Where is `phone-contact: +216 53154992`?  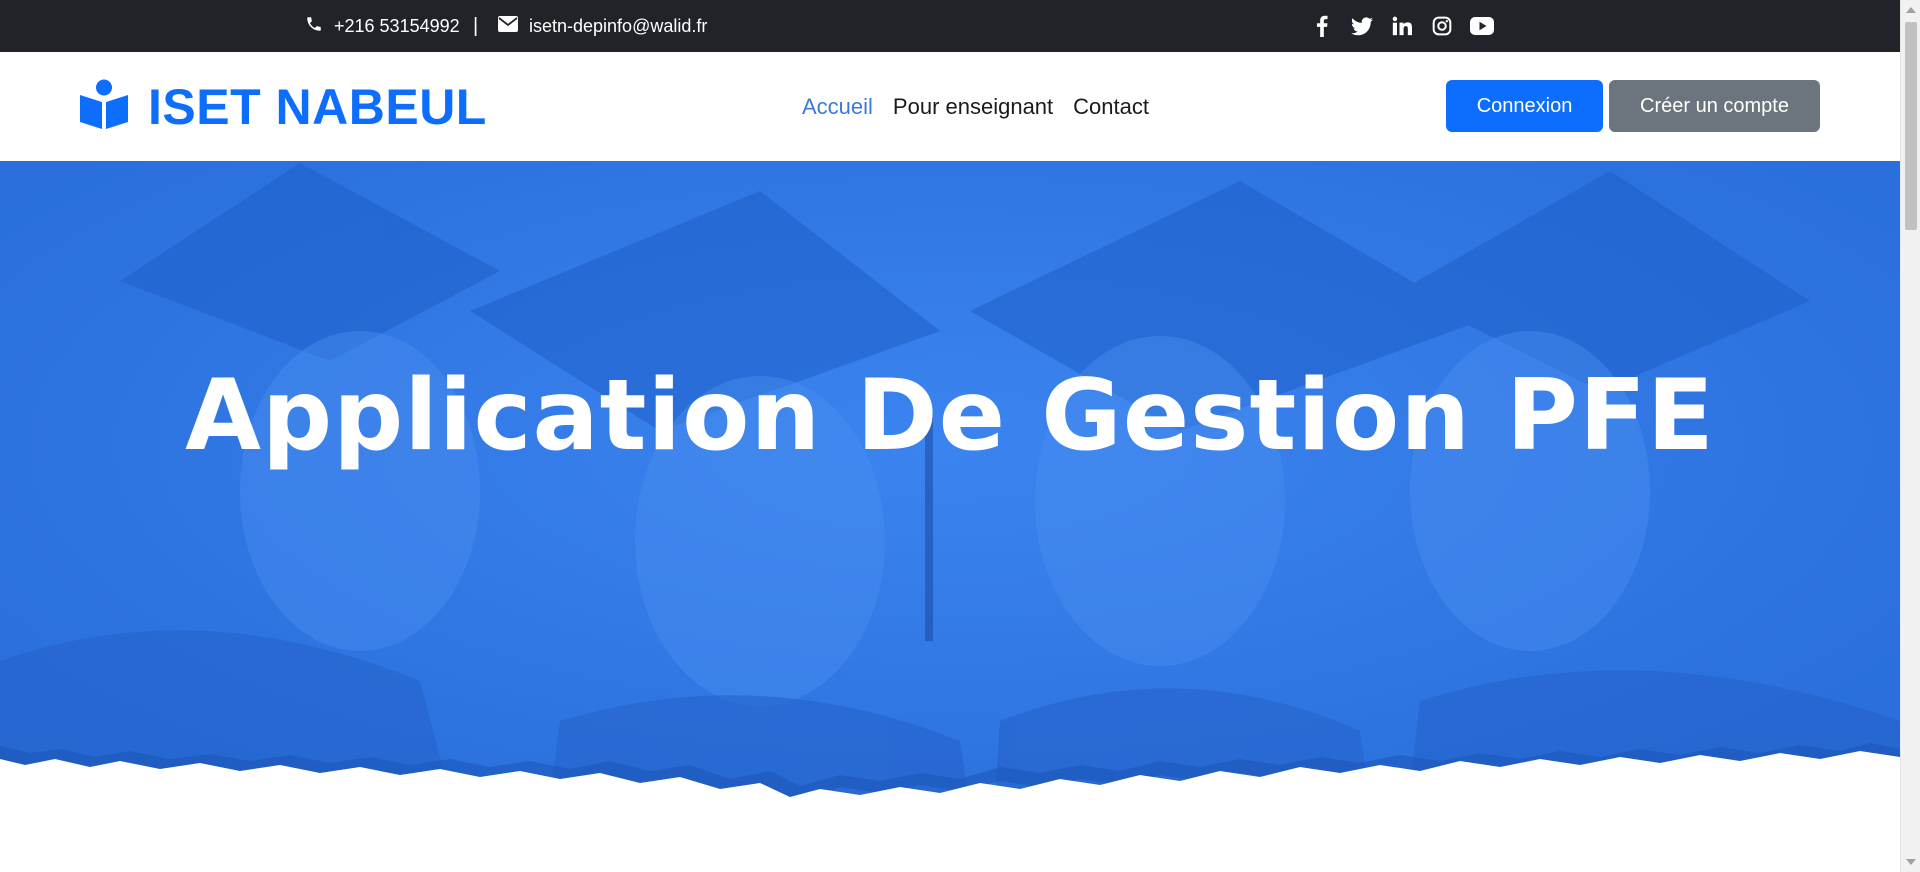
phone-contact: +216 53154992 is located at coordinates (382, 26).